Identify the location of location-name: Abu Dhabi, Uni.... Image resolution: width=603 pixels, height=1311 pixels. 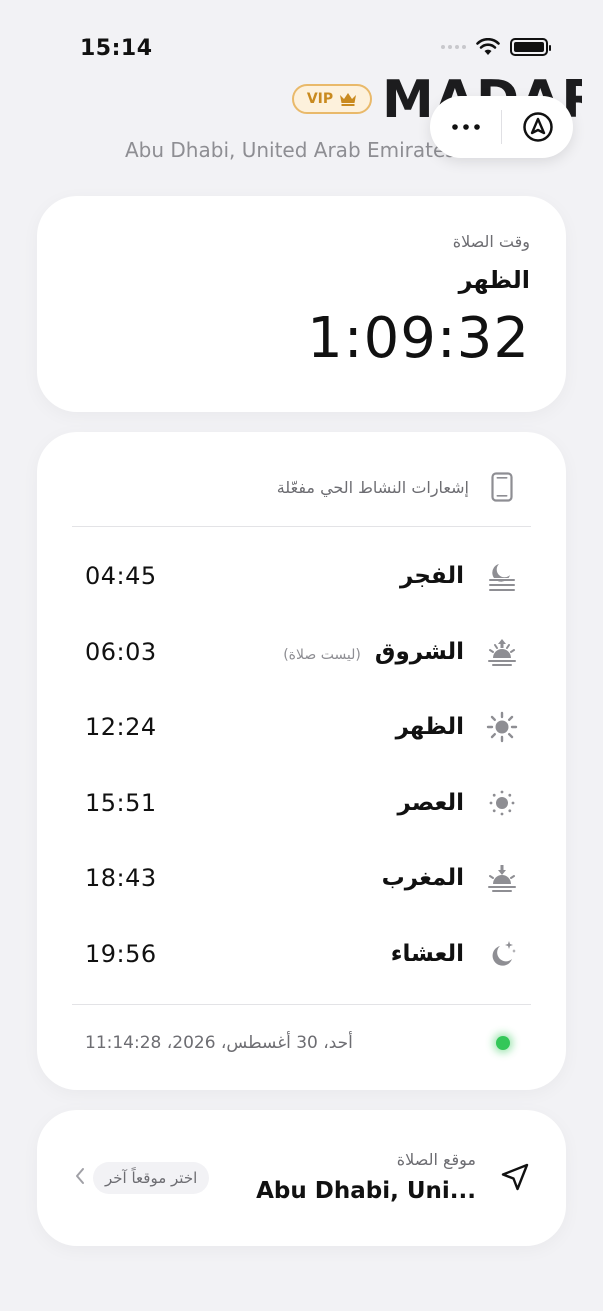
(366, 1191).